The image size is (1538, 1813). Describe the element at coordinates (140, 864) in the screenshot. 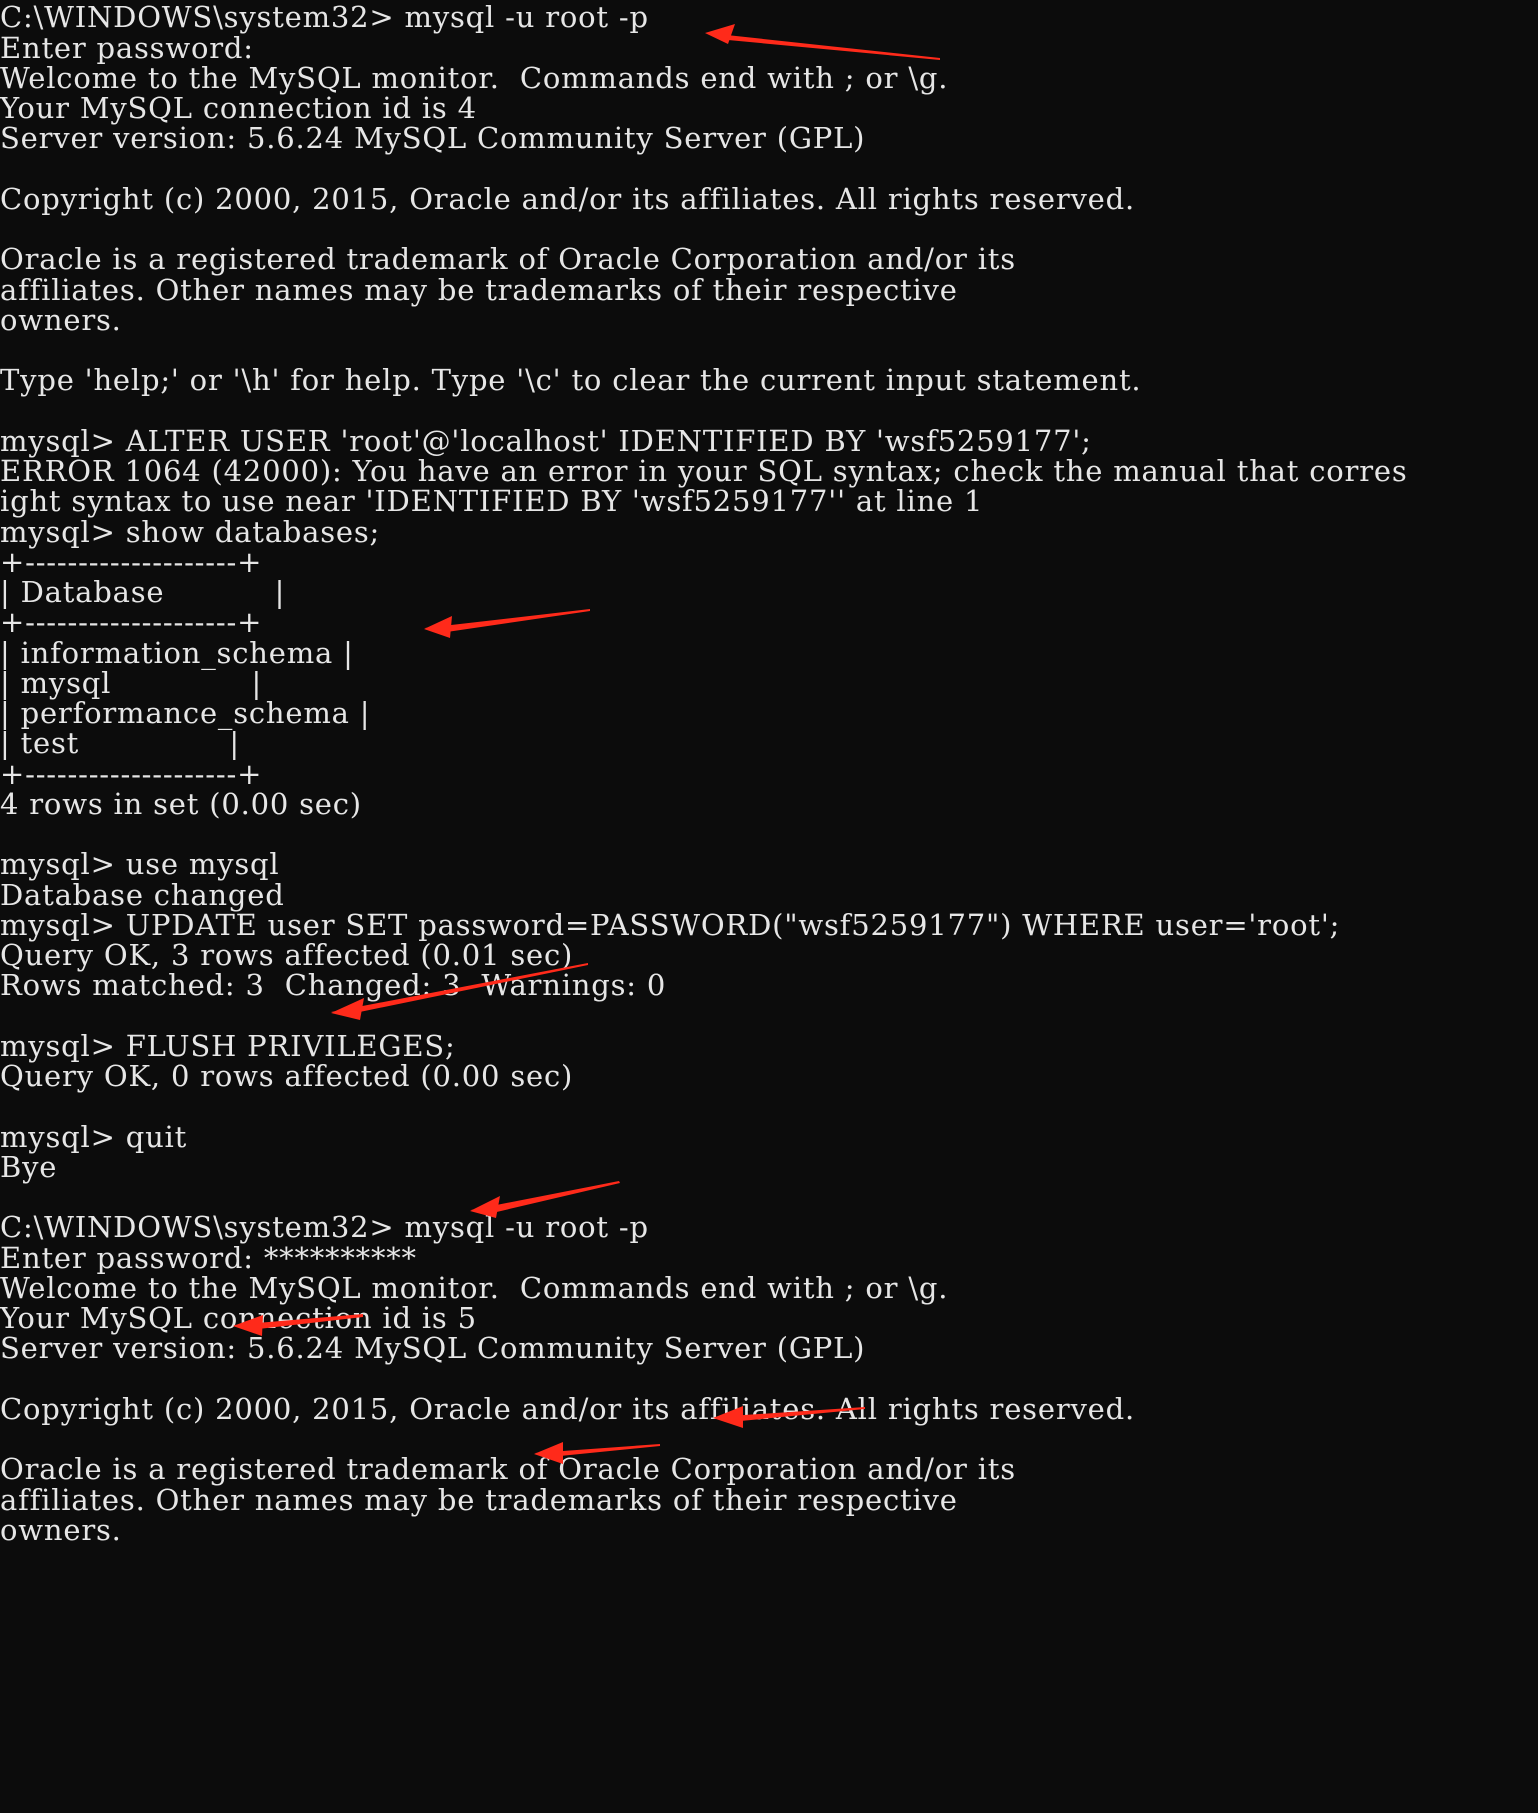

I see `terminal-line: mysql> use mysql` at that location.